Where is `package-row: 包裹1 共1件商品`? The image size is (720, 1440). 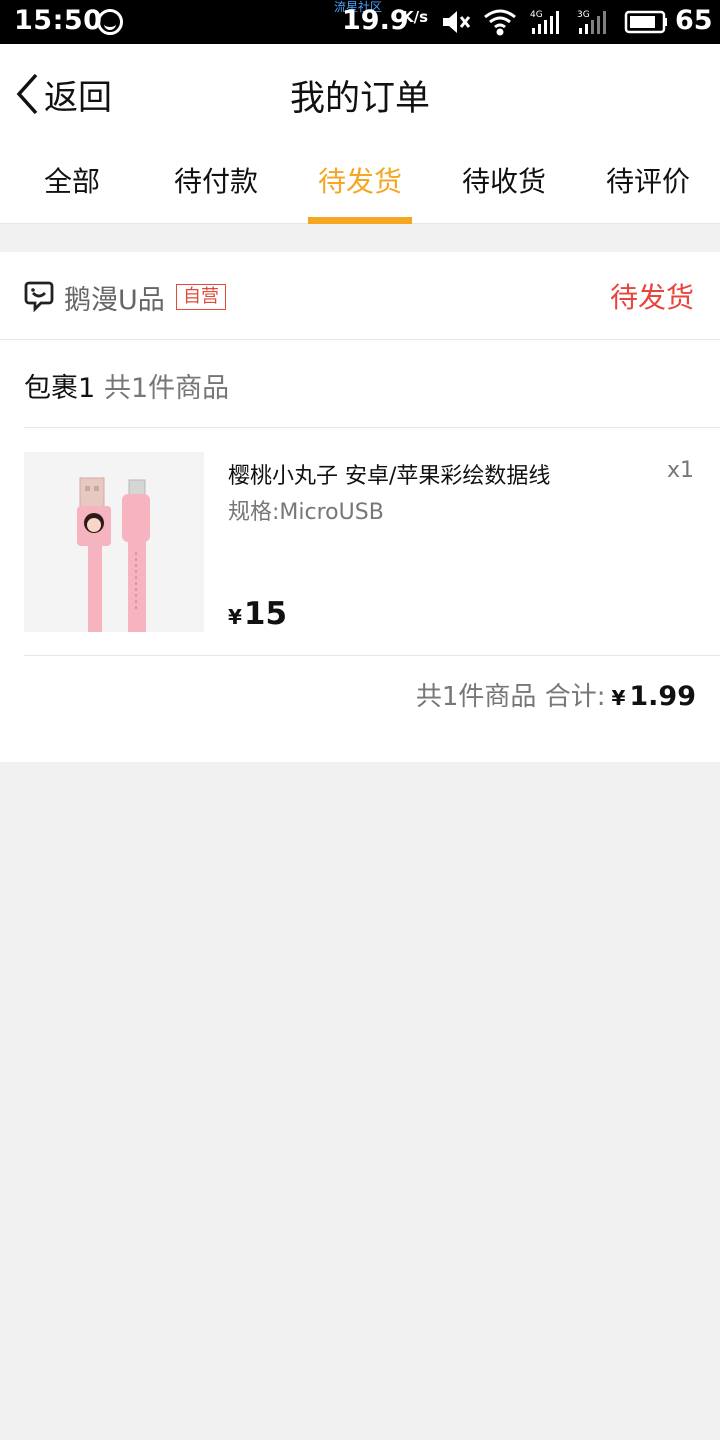
package-row: 包裹1 共1件商品 is located at coordinates (360, 384).